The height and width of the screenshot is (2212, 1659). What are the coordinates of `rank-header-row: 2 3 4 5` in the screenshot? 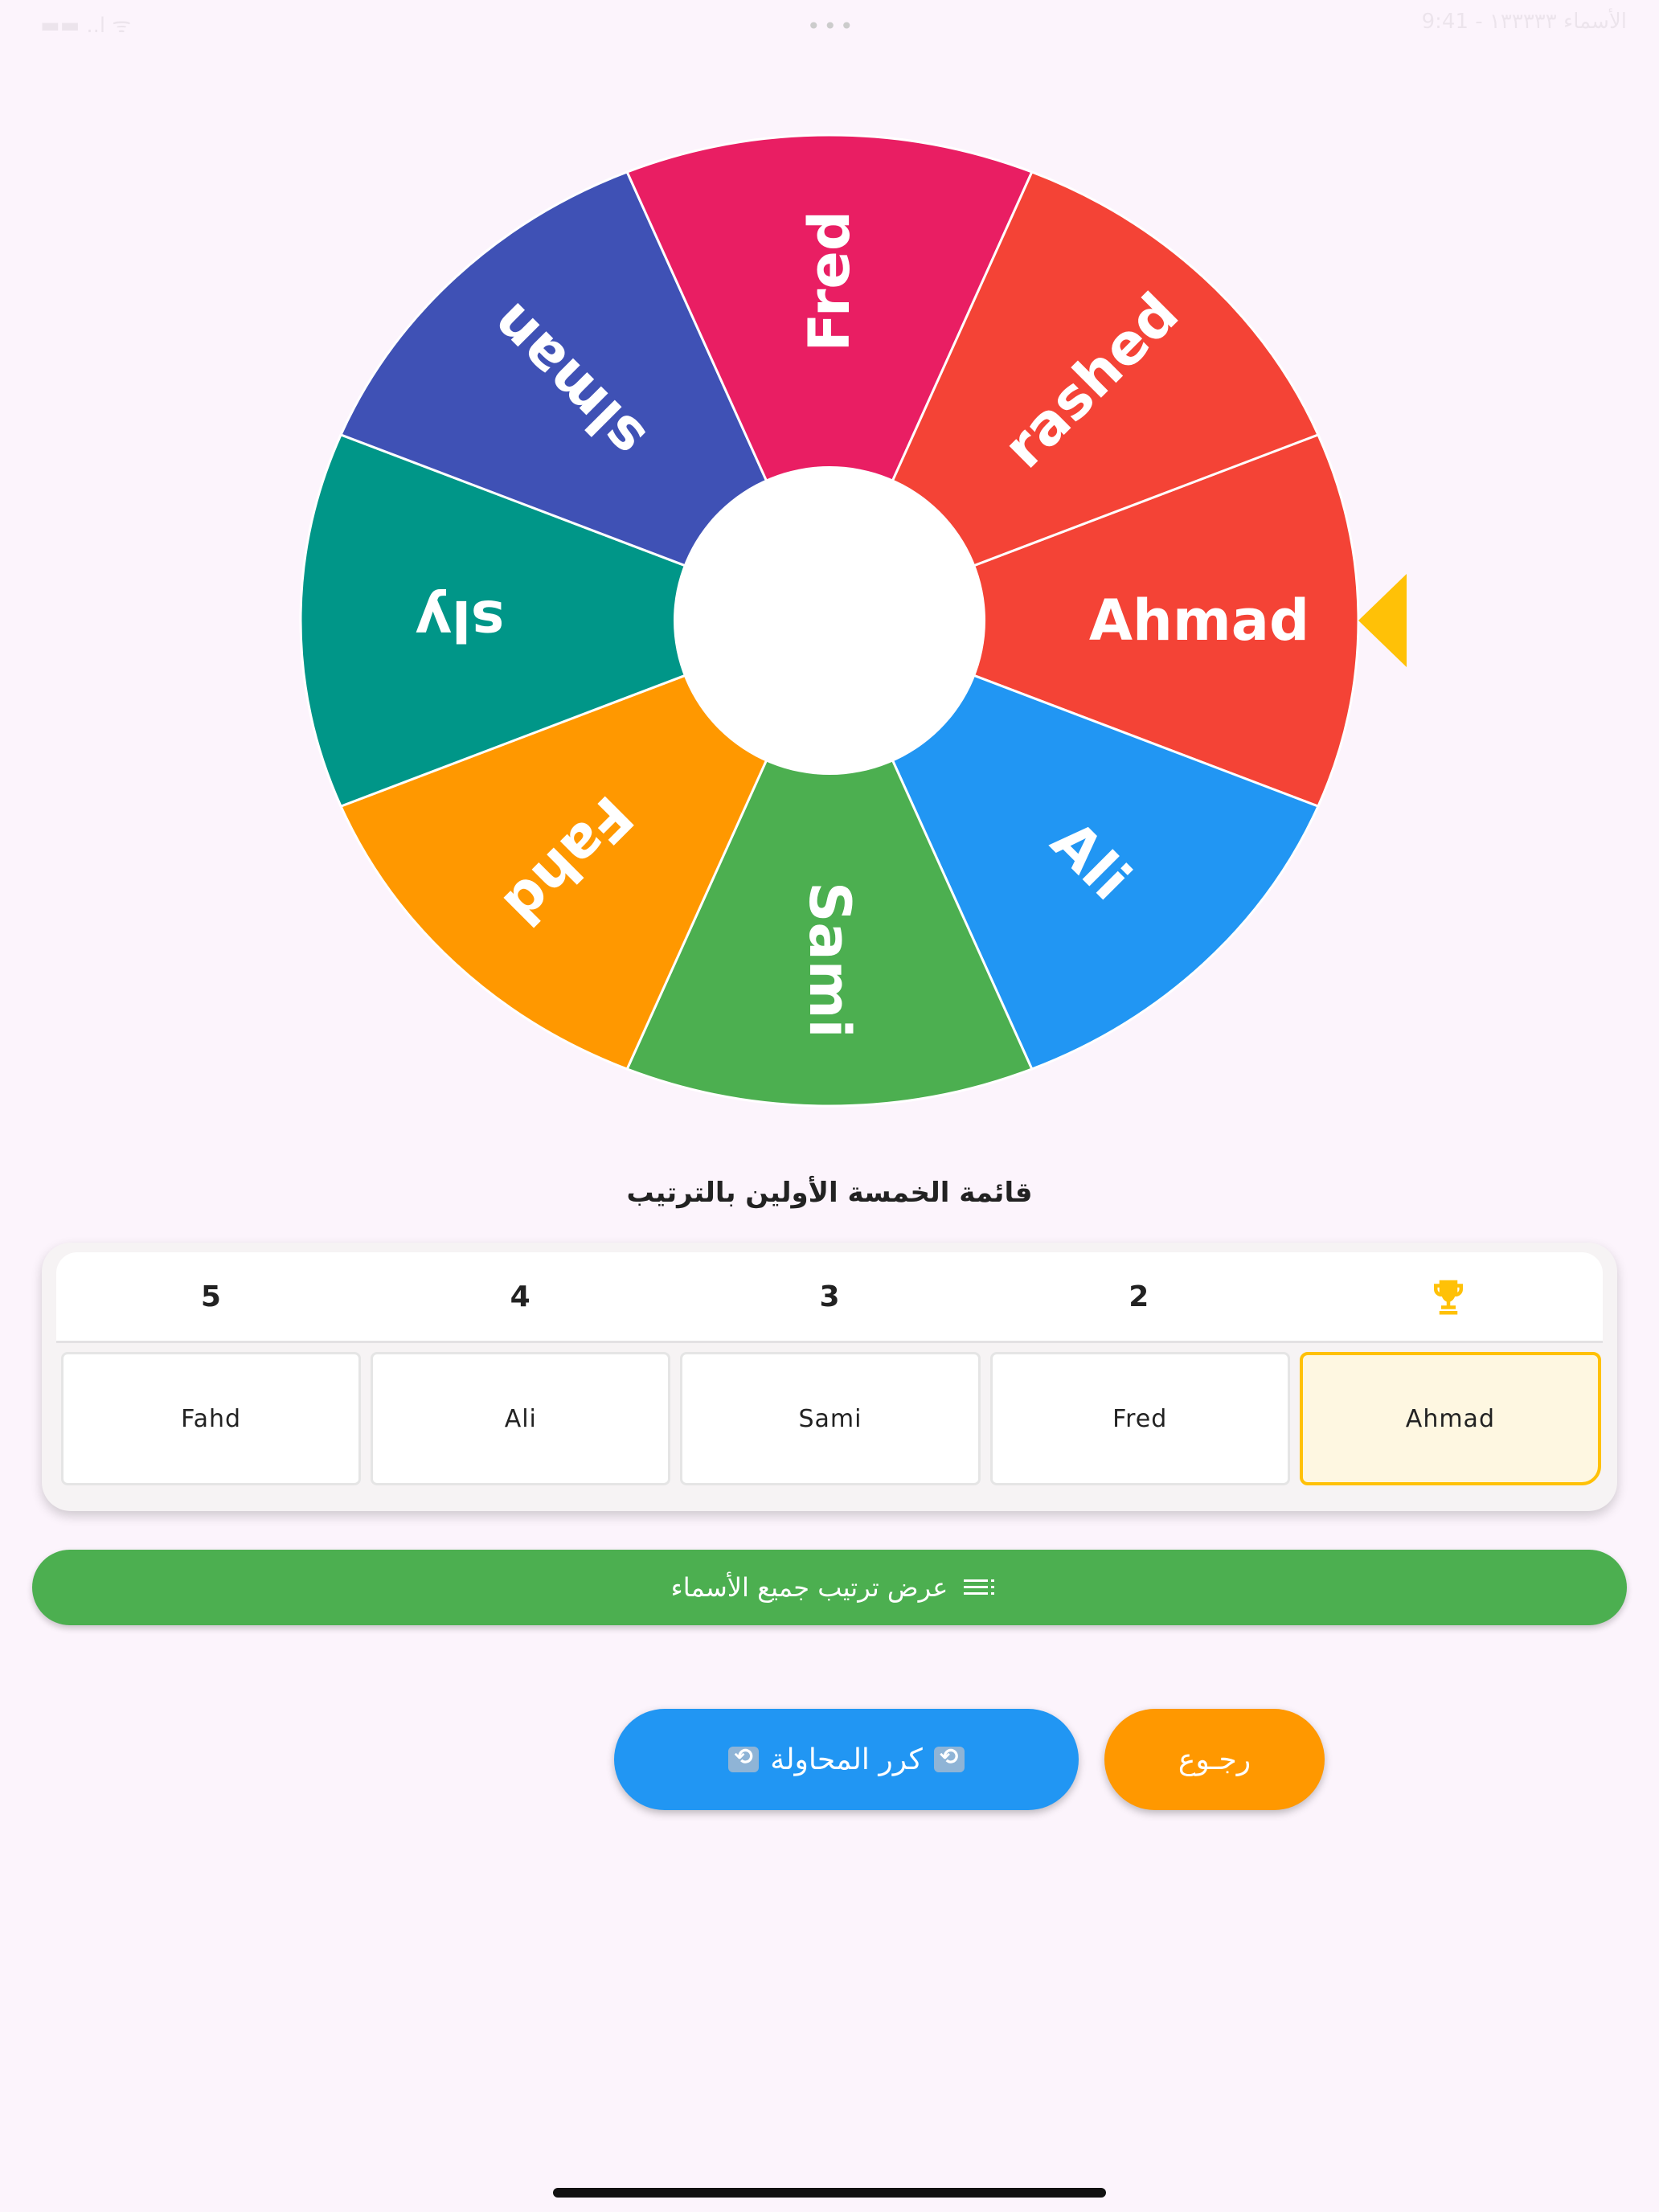 It's located at (829, 1297).